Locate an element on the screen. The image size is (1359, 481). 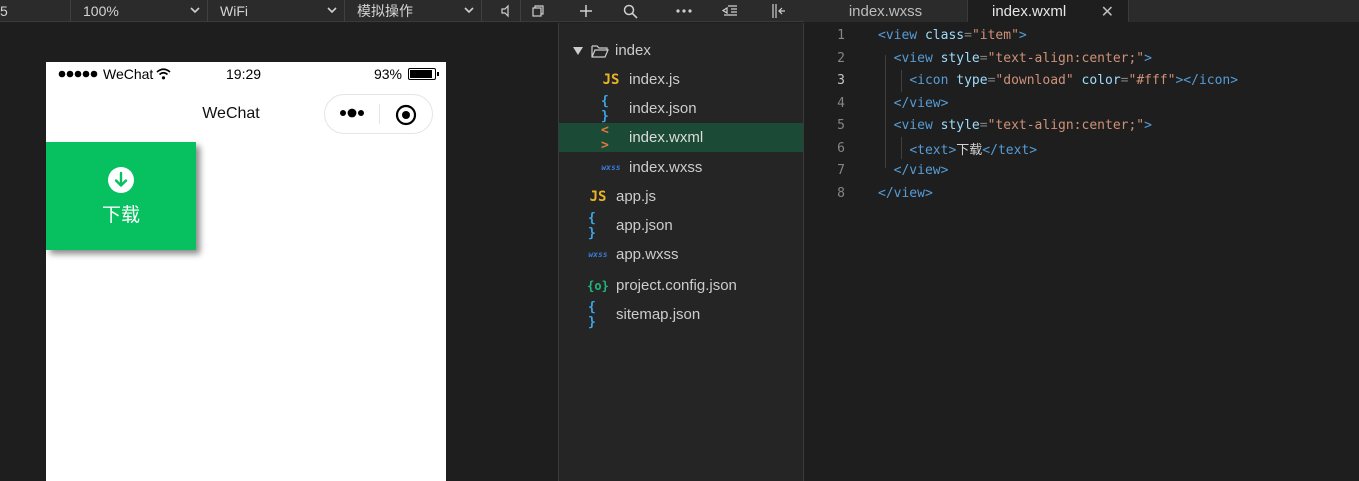
device-select: 5 is located at coordinates (35, 11).